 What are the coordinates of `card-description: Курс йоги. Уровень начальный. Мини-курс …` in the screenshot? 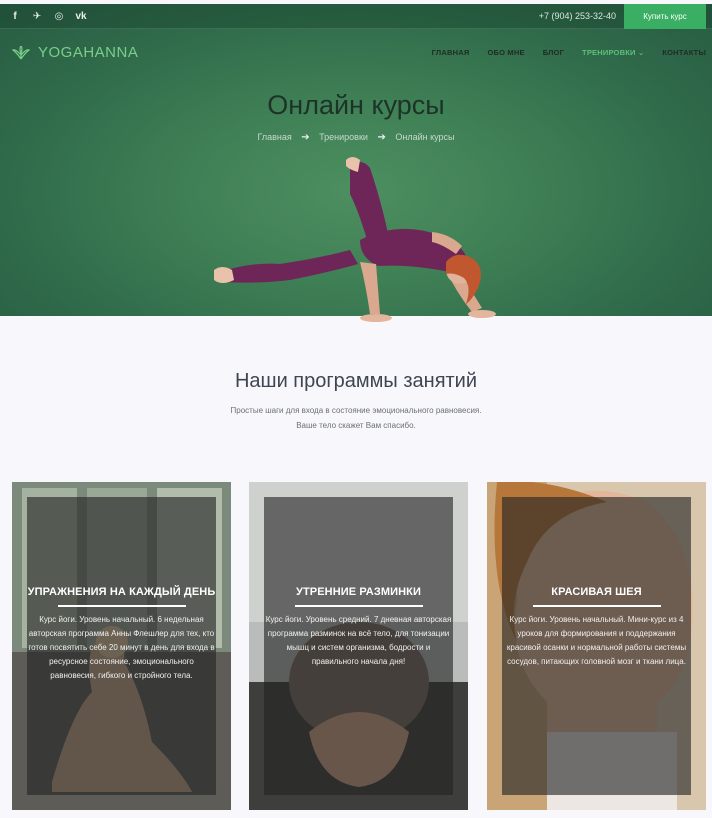 It's located at (596, 640).